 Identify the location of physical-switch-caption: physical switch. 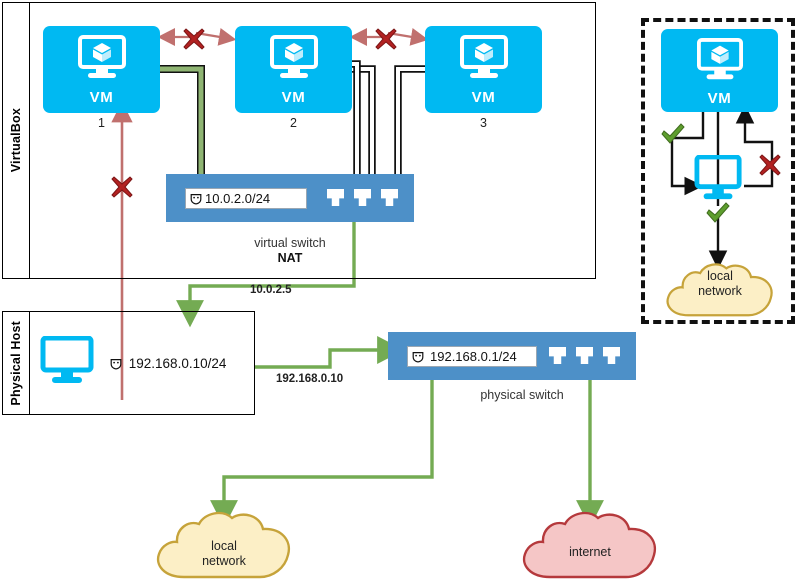
(522, 395).